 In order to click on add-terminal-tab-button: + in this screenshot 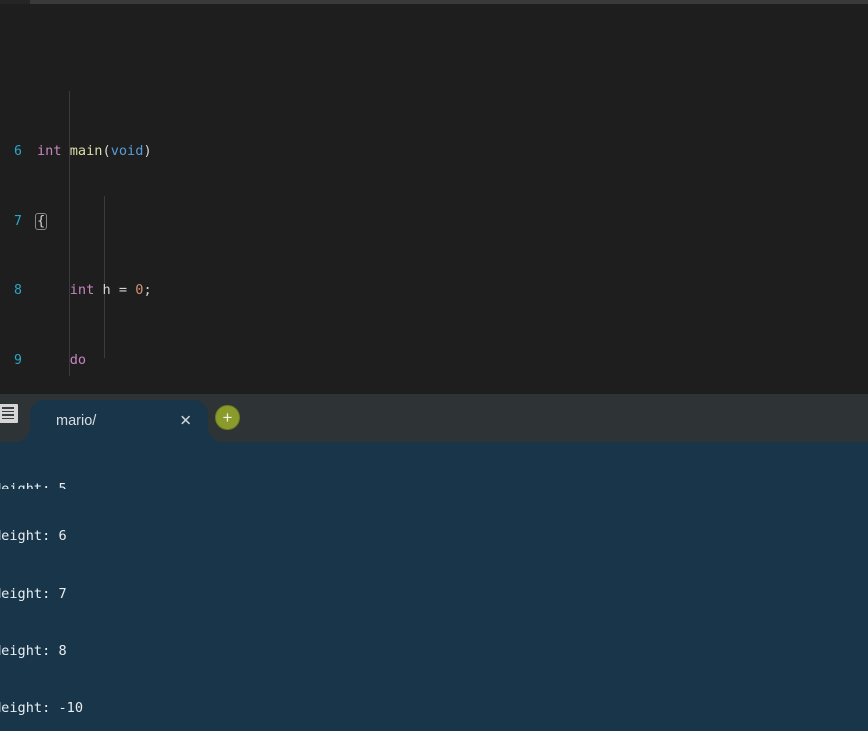, I will do `click(227, 417)`.